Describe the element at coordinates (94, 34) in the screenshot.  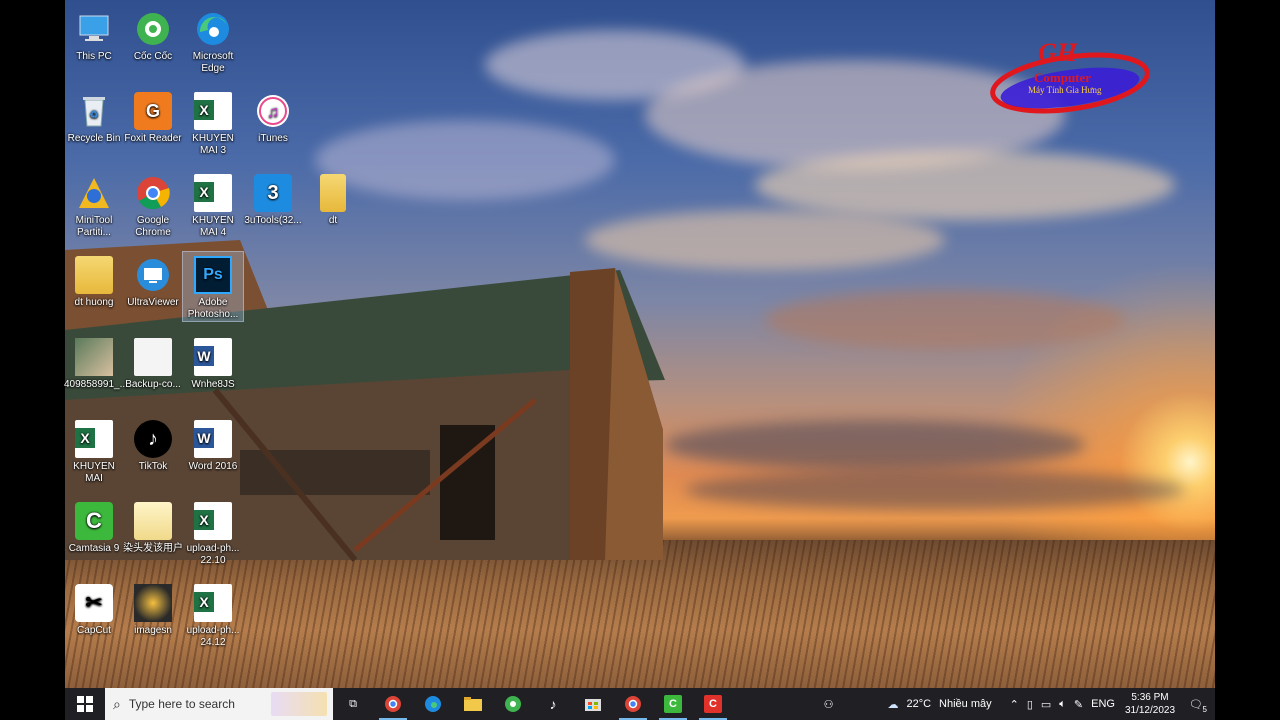
I see `this-pc-shortcut: This PC` at that location.